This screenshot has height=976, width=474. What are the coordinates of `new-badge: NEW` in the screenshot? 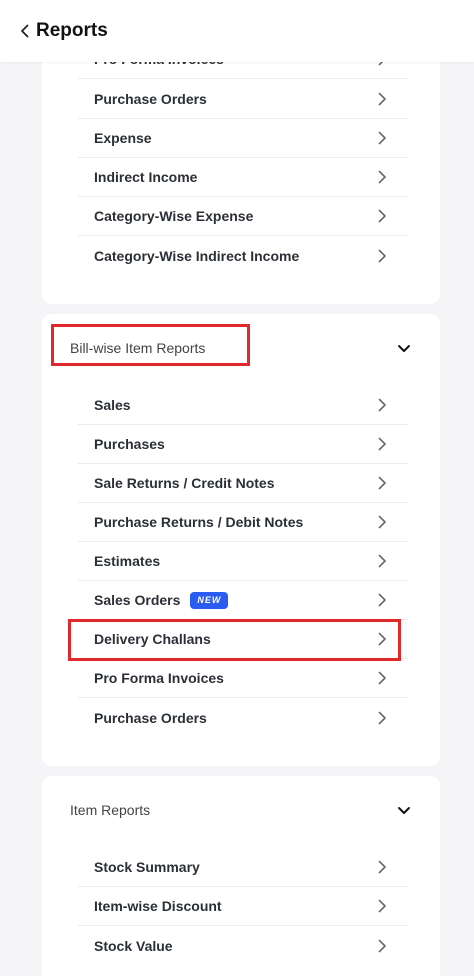 It's located at (209, 600).